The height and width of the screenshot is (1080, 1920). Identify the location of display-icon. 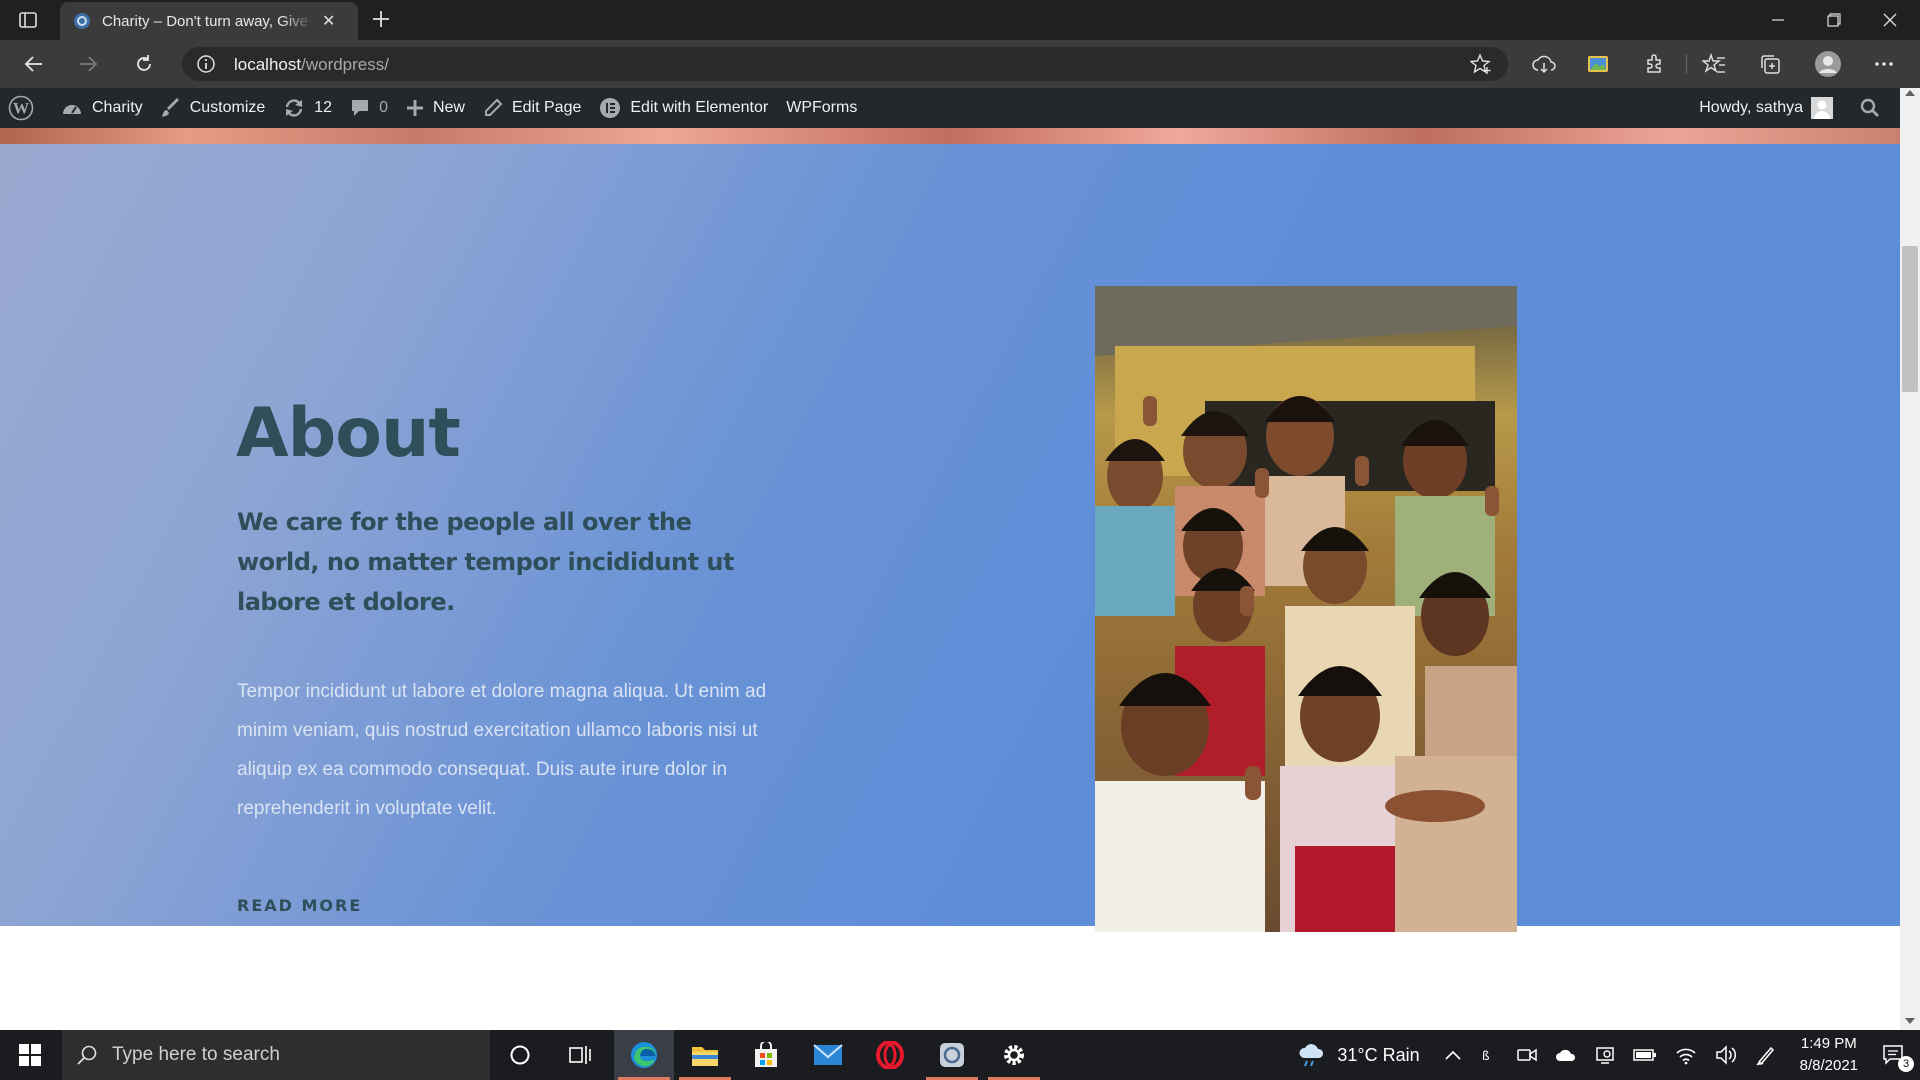
(1605, 1055).